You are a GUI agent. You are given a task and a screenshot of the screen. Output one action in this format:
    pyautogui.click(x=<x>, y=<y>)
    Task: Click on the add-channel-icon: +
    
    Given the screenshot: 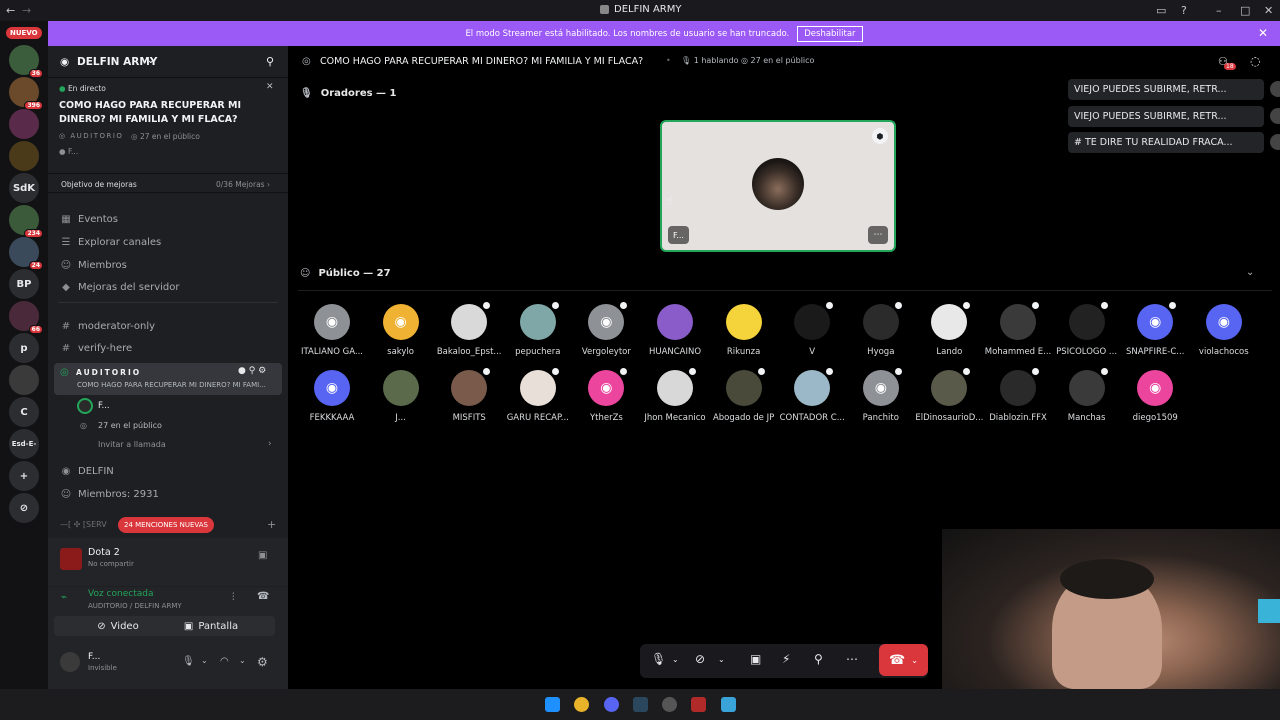 What is the action you would take?
    pyautogui.click(x=271, y=524)
    